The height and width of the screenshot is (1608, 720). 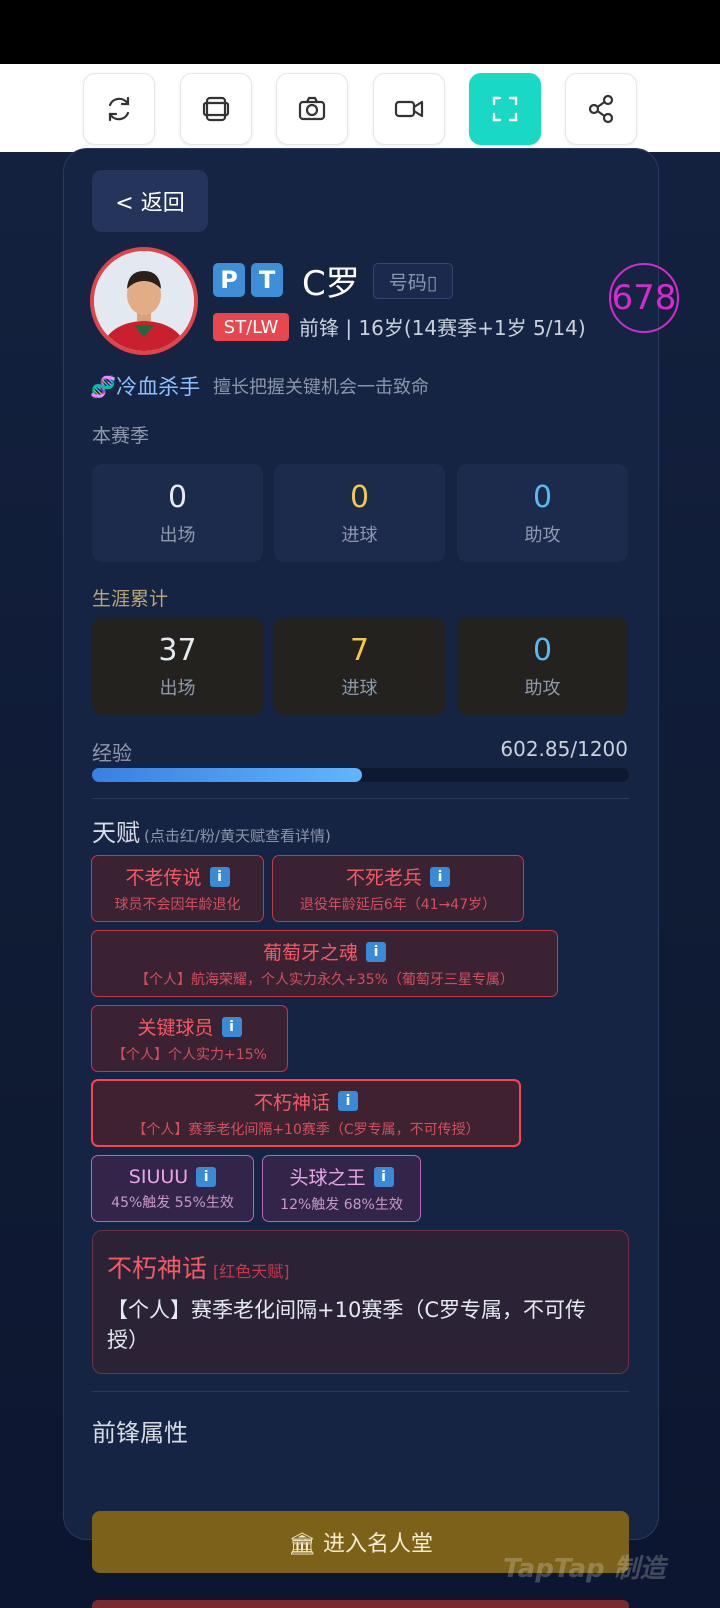 What do you see at coordinates (121, 436) in the screenshot?
I see `season-label: 本赛季` at bounding box center [121, 436].